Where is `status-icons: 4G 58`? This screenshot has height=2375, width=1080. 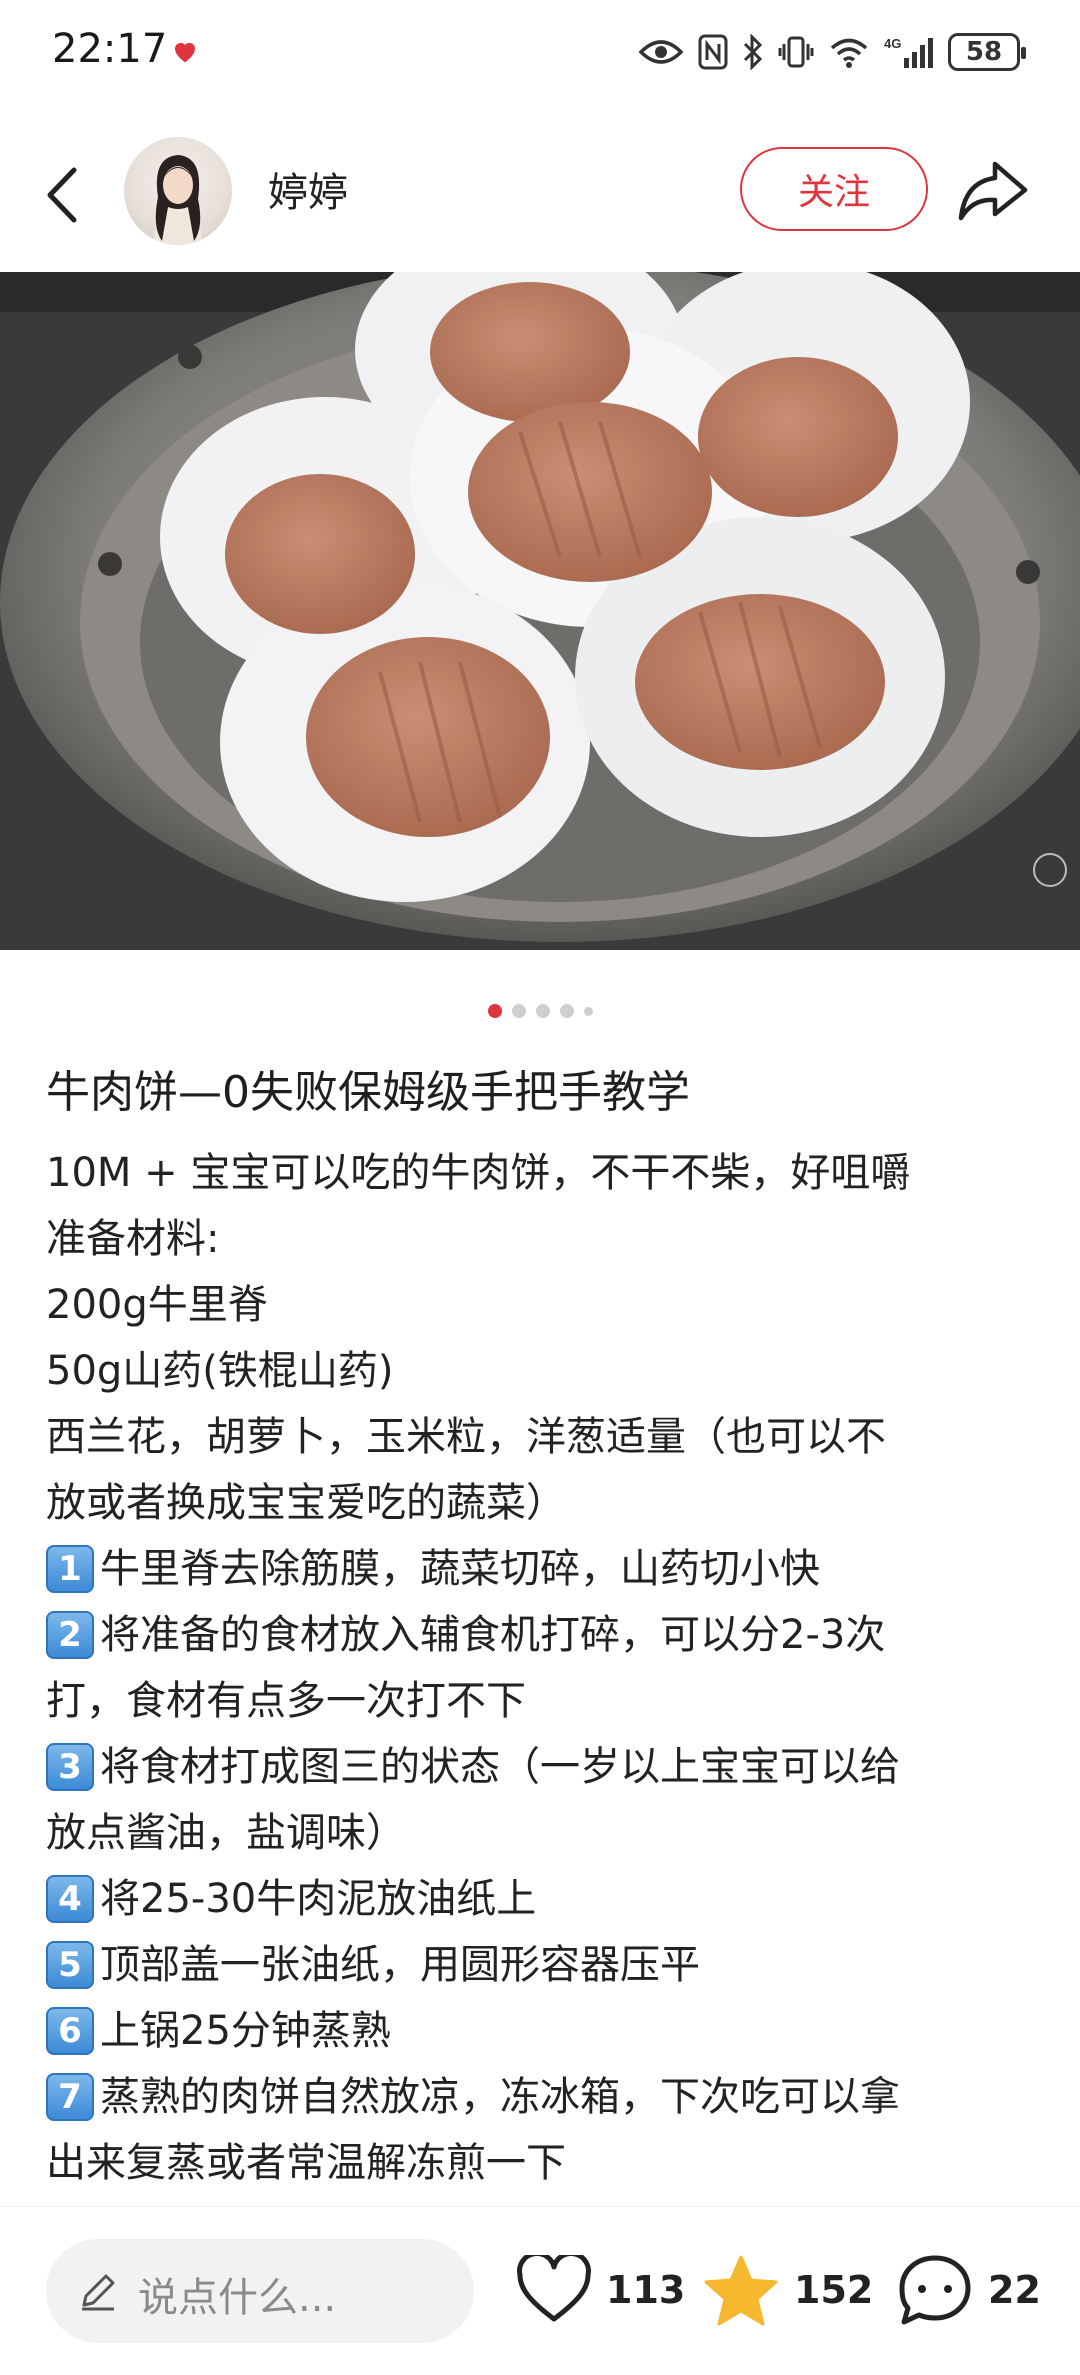 status-icons: 4G 58 is located at coordinates (832, 52).